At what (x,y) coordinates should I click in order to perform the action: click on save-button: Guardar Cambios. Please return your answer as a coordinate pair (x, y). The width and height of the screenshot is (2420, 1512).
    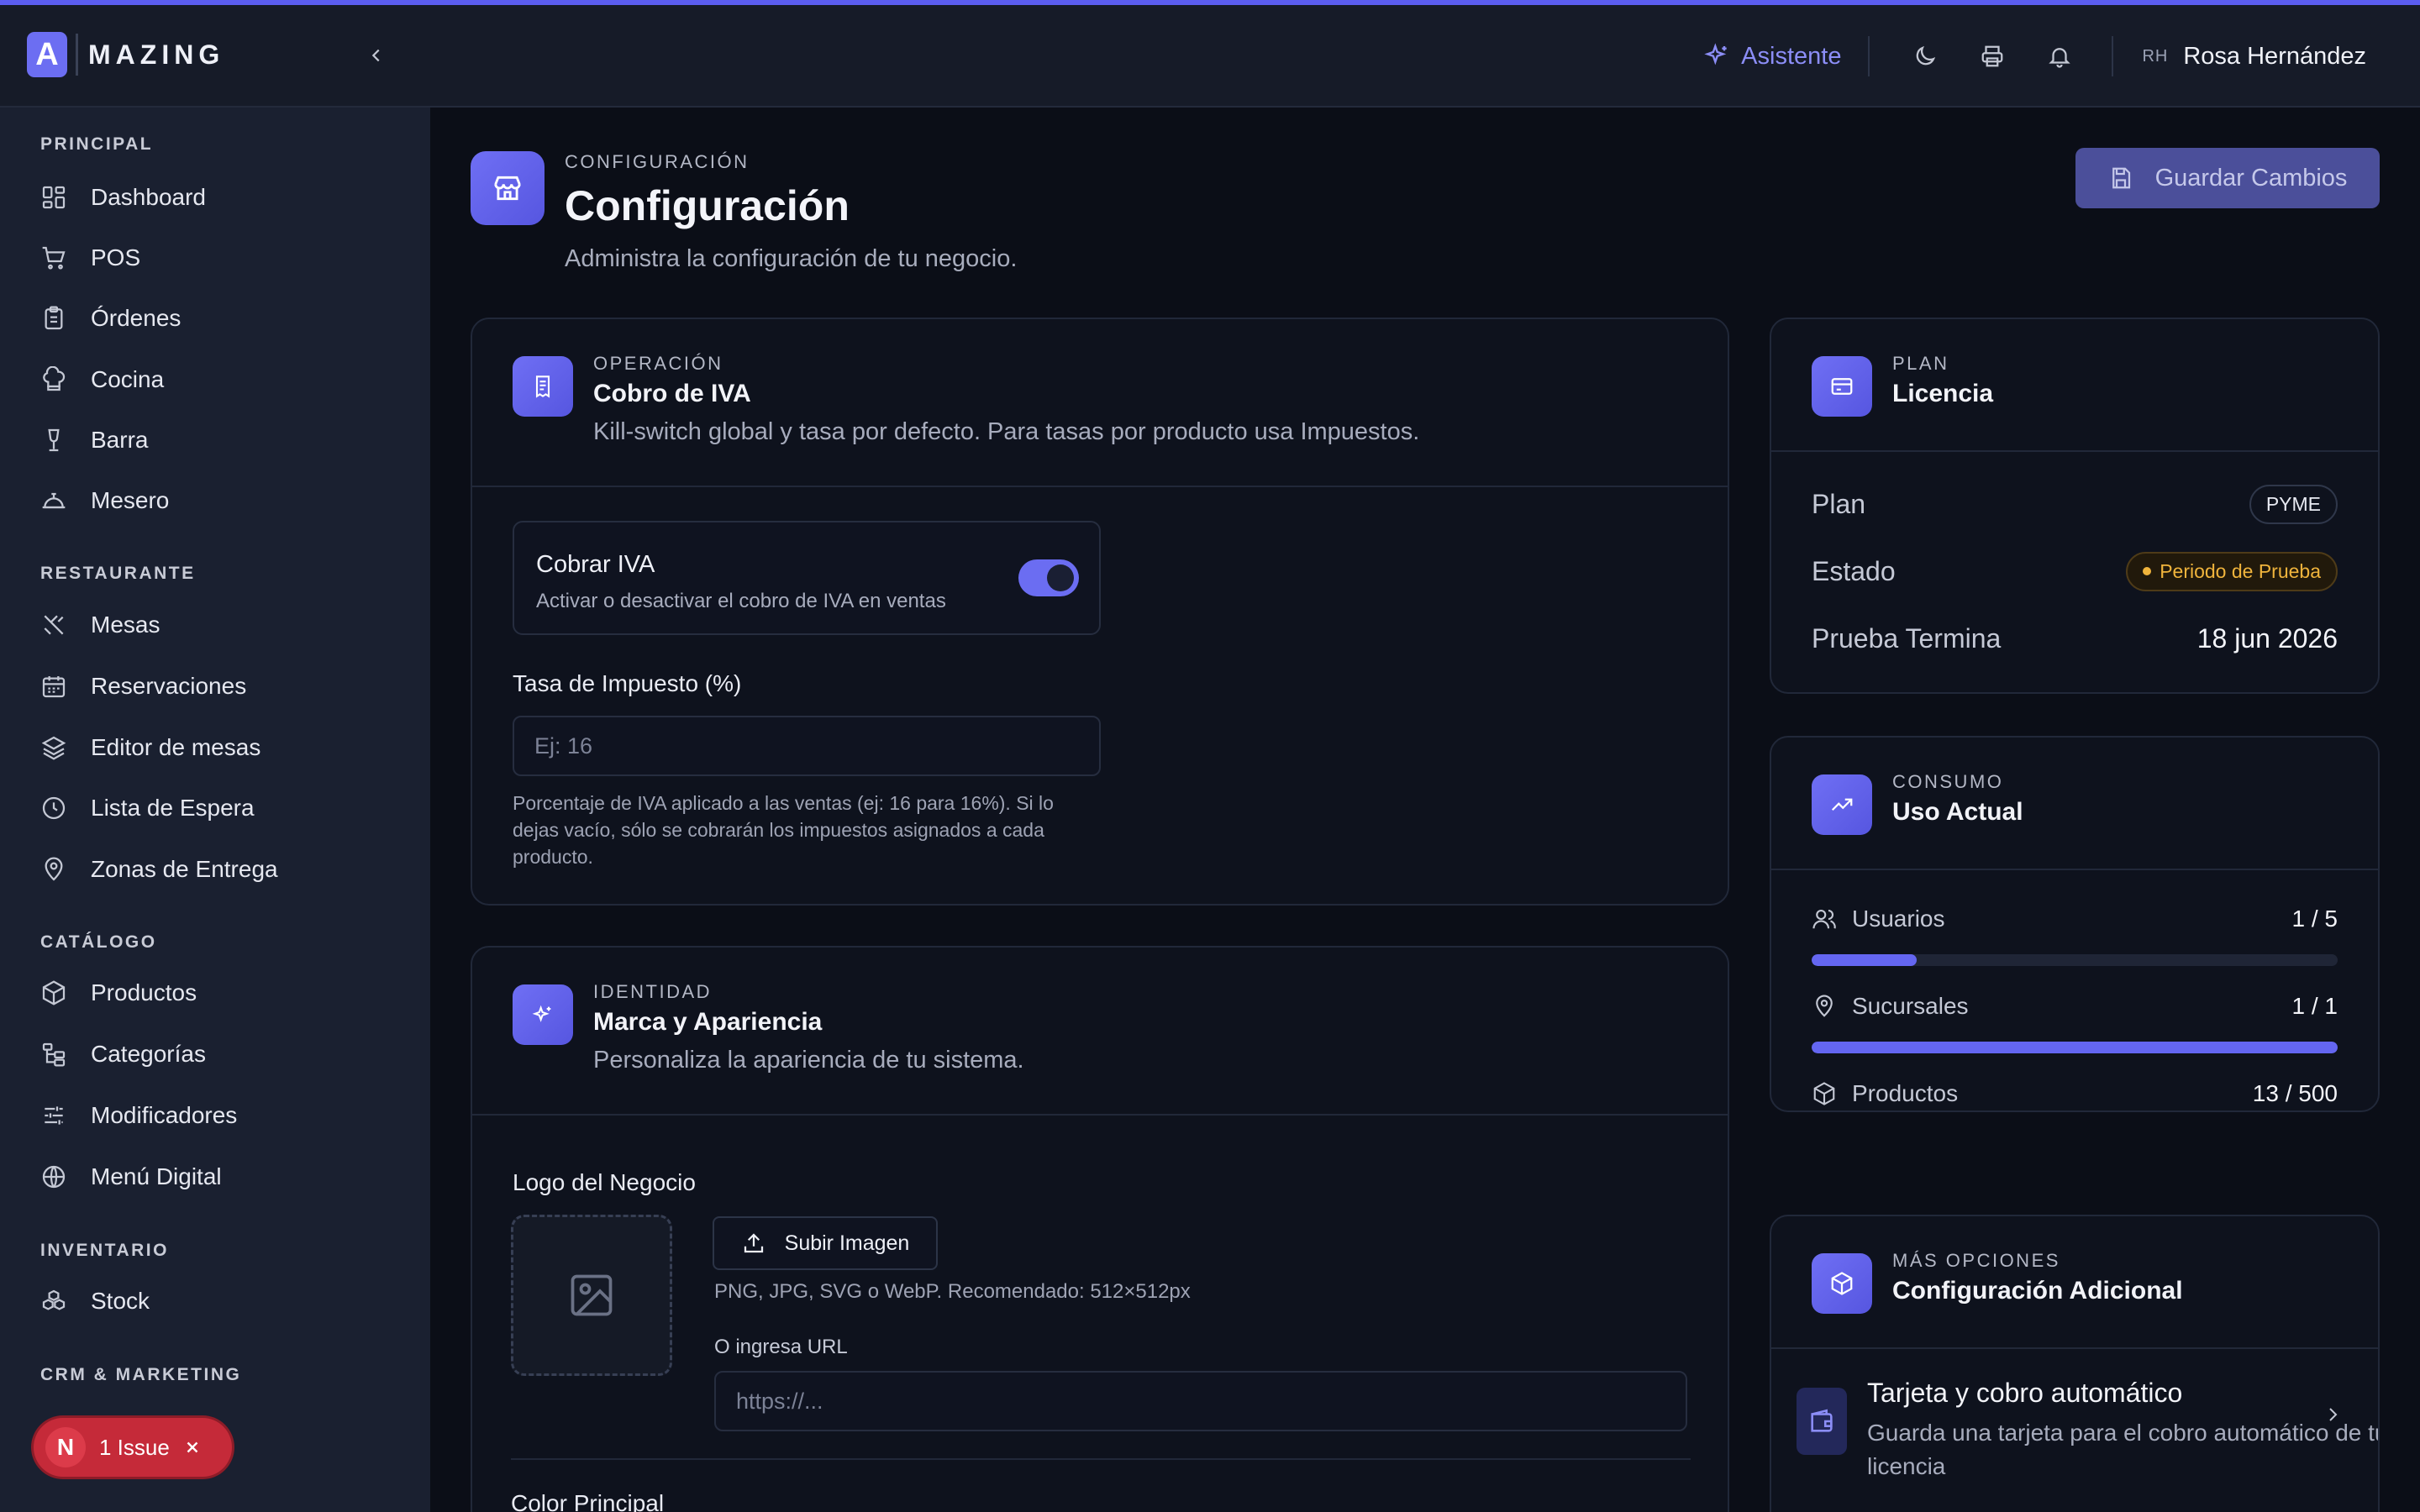
    Looking at the image, I should click on (2227, 178).